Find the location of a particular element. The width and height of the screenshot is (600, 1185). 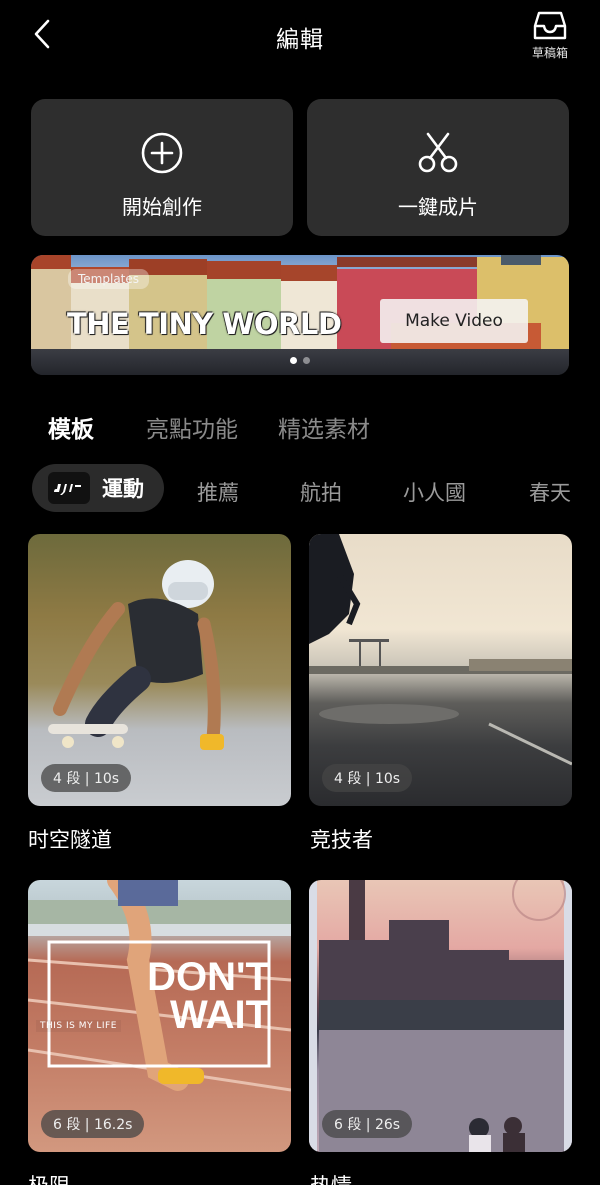

promo-banner: Templates THE TINY WORLD Make Video is located at coordinates (300, 315).